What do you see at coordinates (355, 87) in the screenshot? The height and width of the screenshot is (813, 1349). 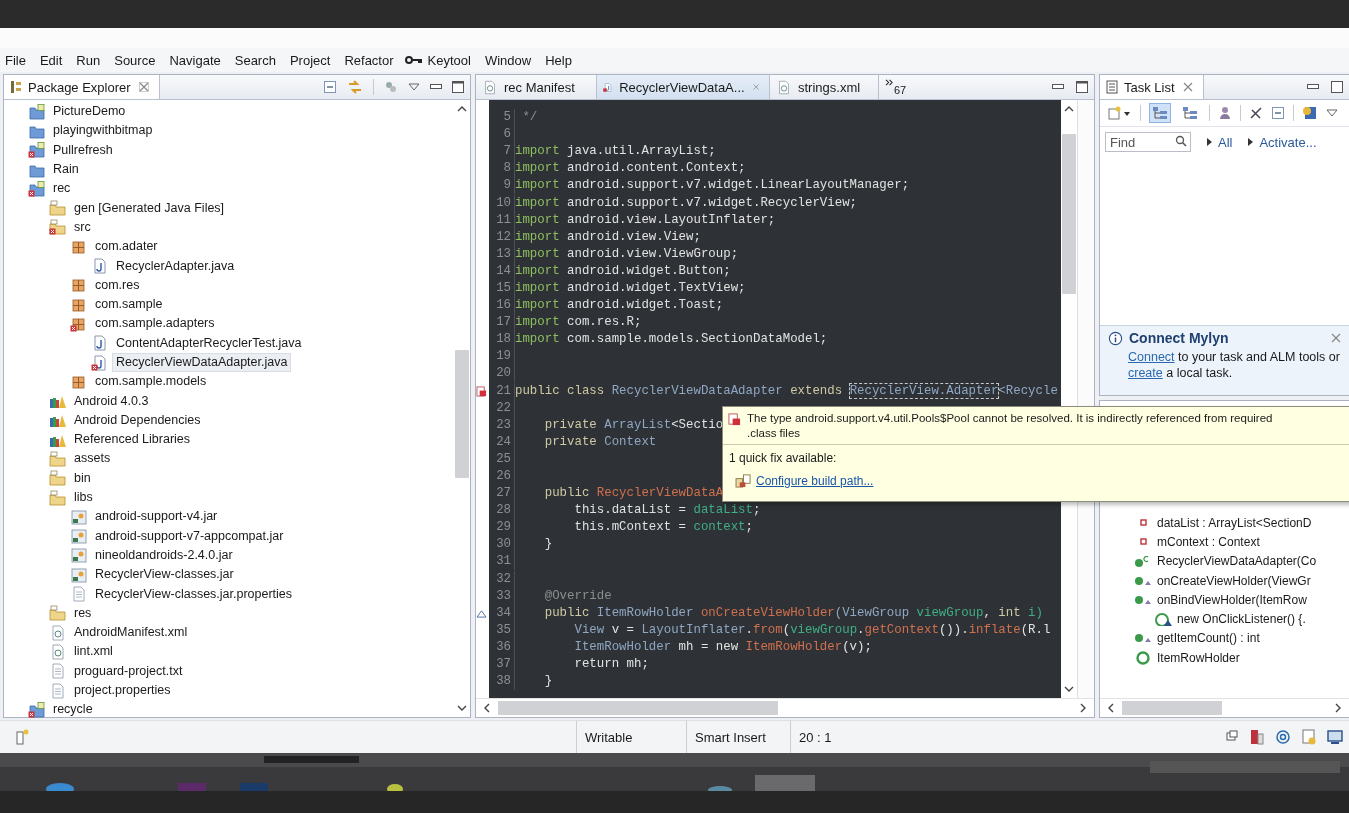 I see `link-editor-icon` at bounding box center [355, 87].